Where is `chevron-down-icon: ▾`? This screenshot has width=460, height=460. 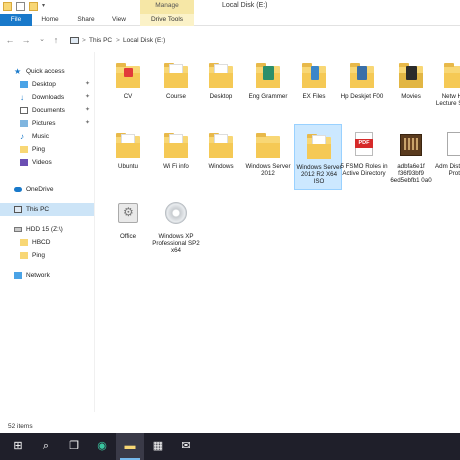
chevron-down-icon: ▾ is located at coordinates (45, 6).